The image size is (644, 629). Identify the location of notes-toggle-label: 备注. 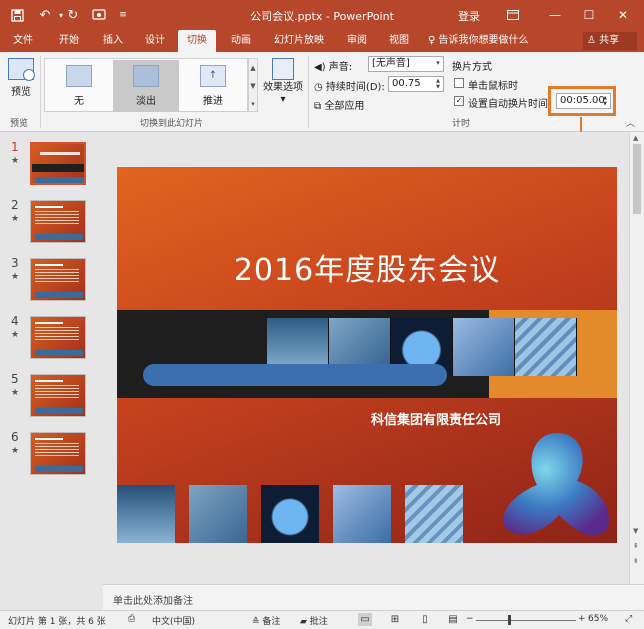
(271, 622).